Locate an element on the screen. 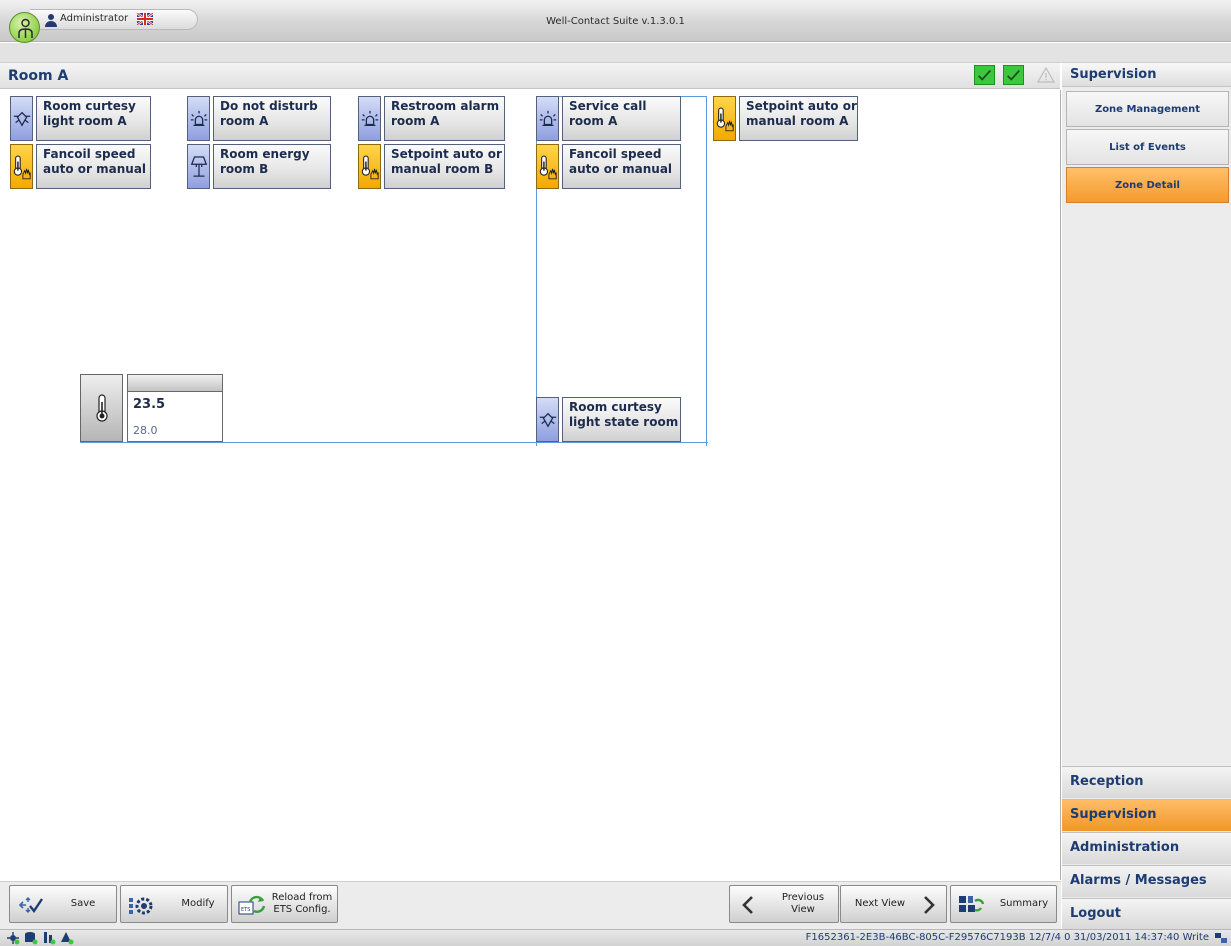 This screenshot has width=1231, height=946. list-of-events-button: List of Events is located at coordinates (1147, 147).